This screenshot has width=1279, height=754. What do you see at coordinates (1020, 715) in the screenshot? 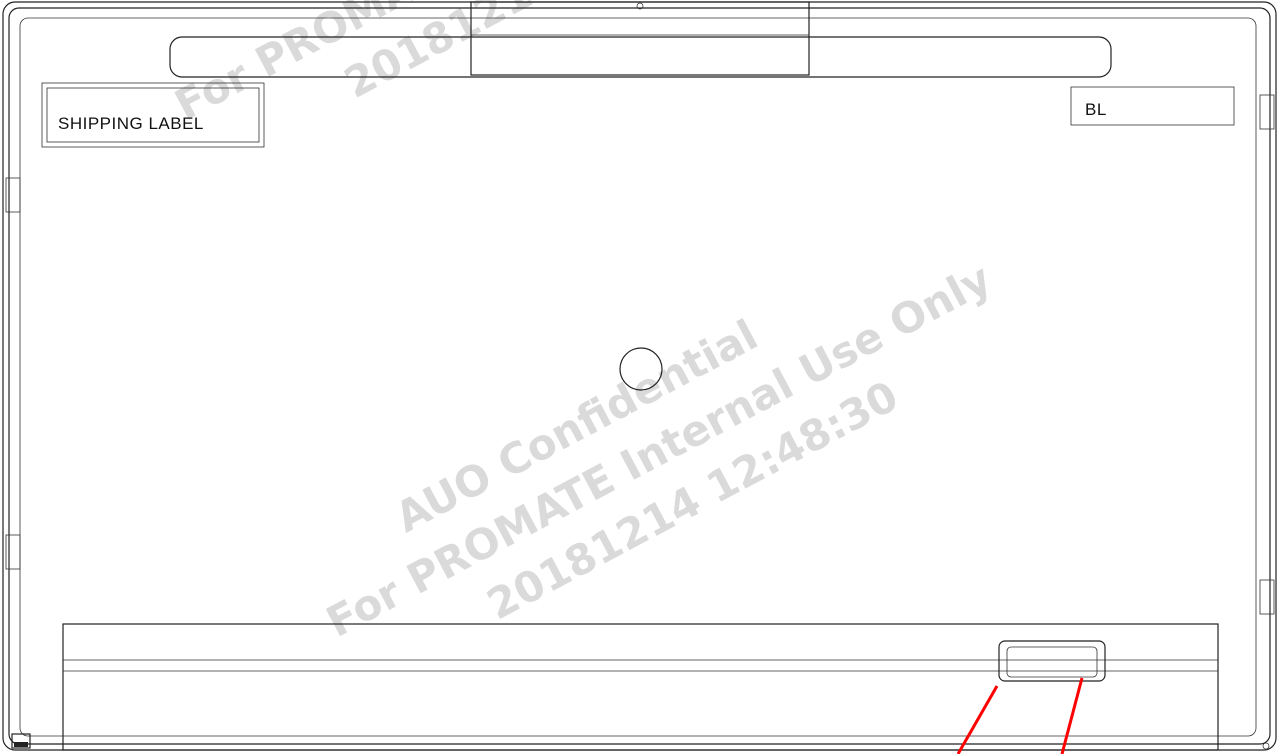
I see `callout-lines` at bounding box center [1020, 715].